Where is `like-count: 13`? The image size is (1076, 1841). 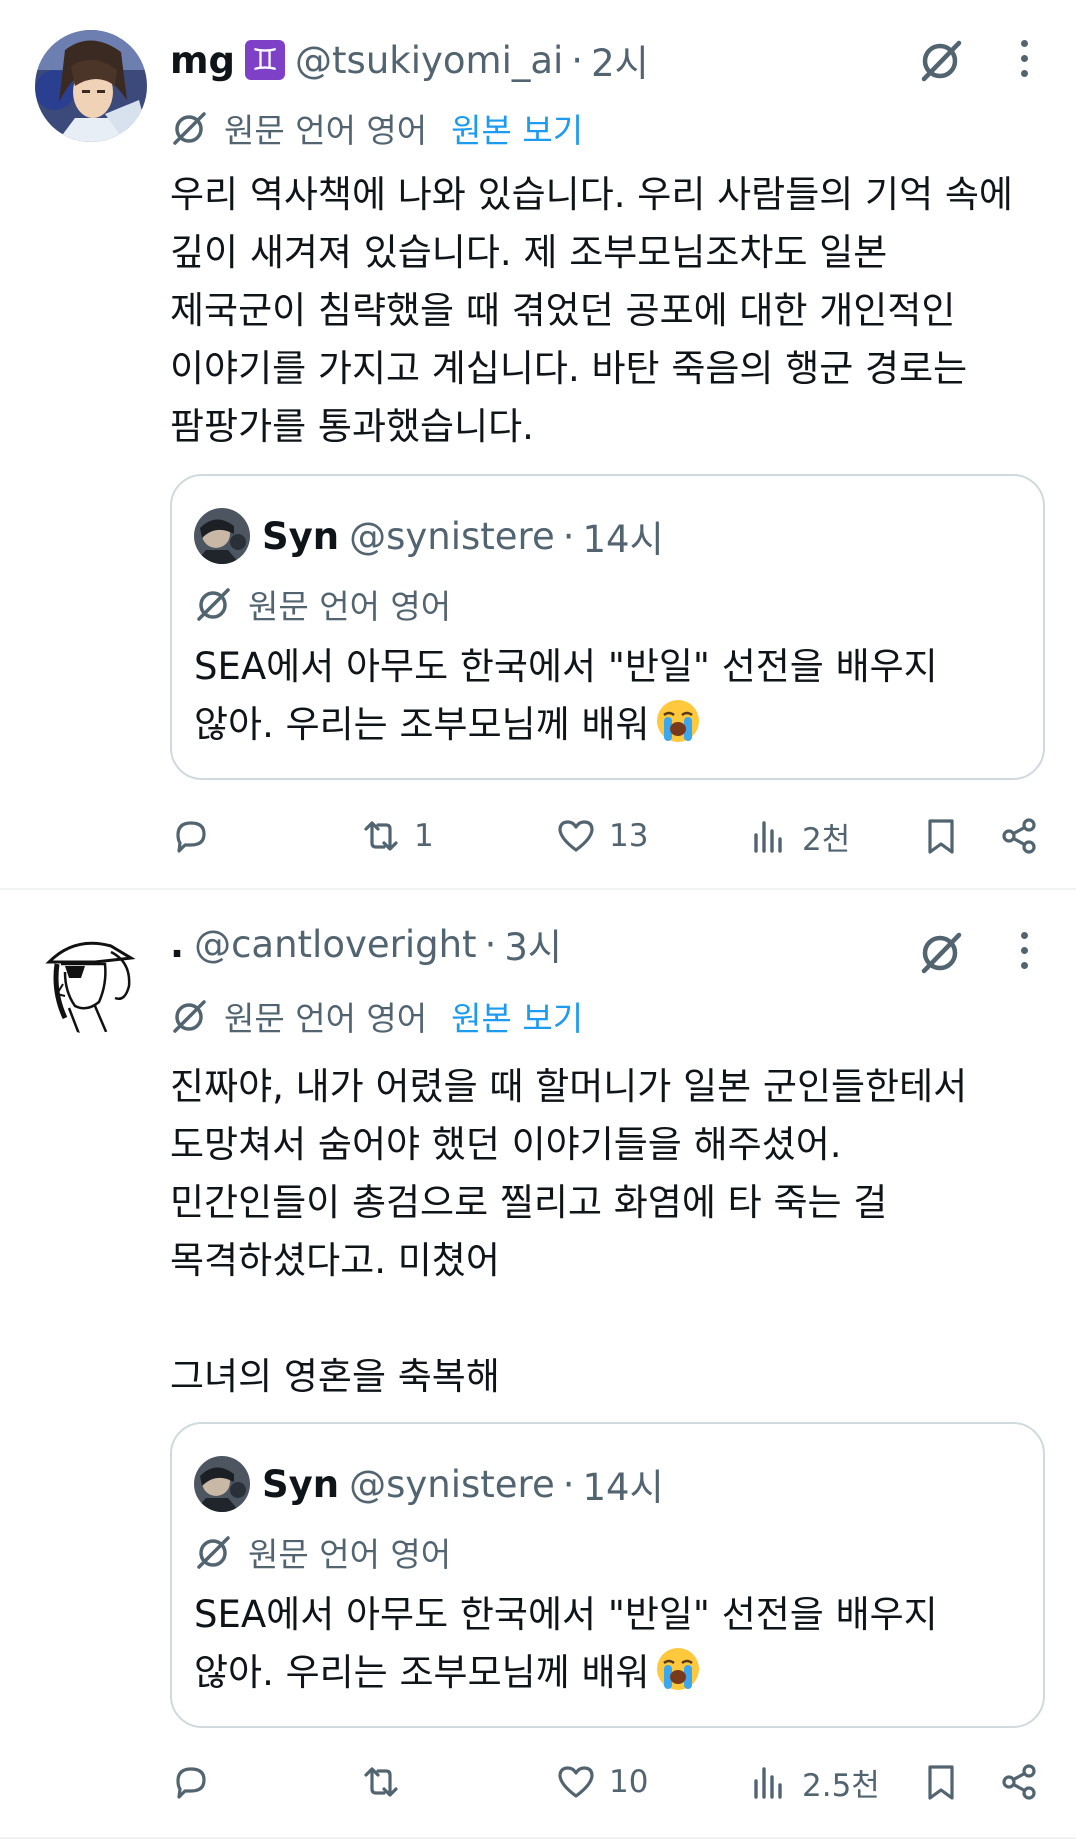
like-count: 13 is located at coordinates (629, 836).